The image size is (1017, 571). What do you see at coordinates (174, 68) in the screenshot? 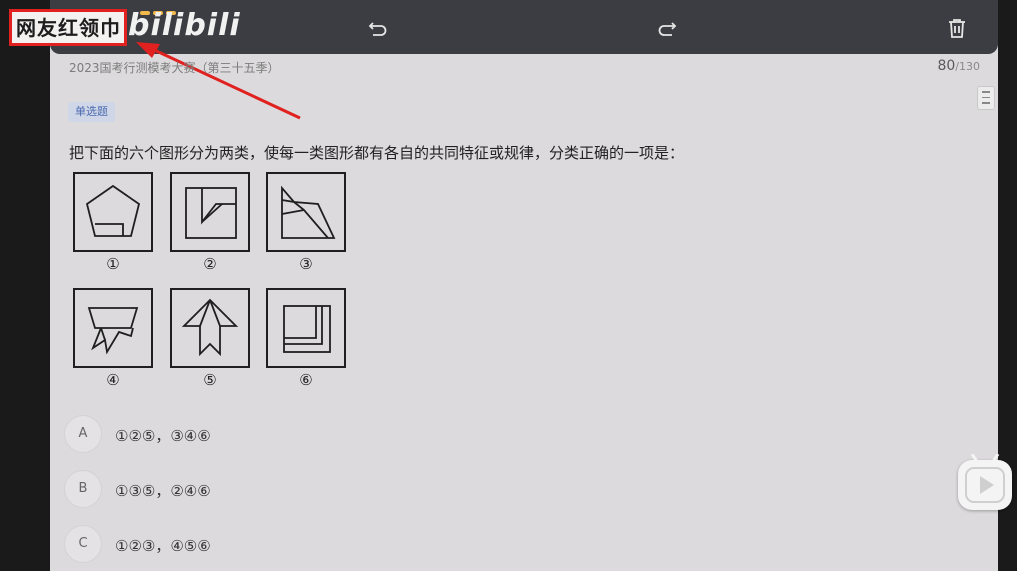
I see `exam-title: 2023国考行测模考大赛（第三十五季）` at bounding box center [174, 68].